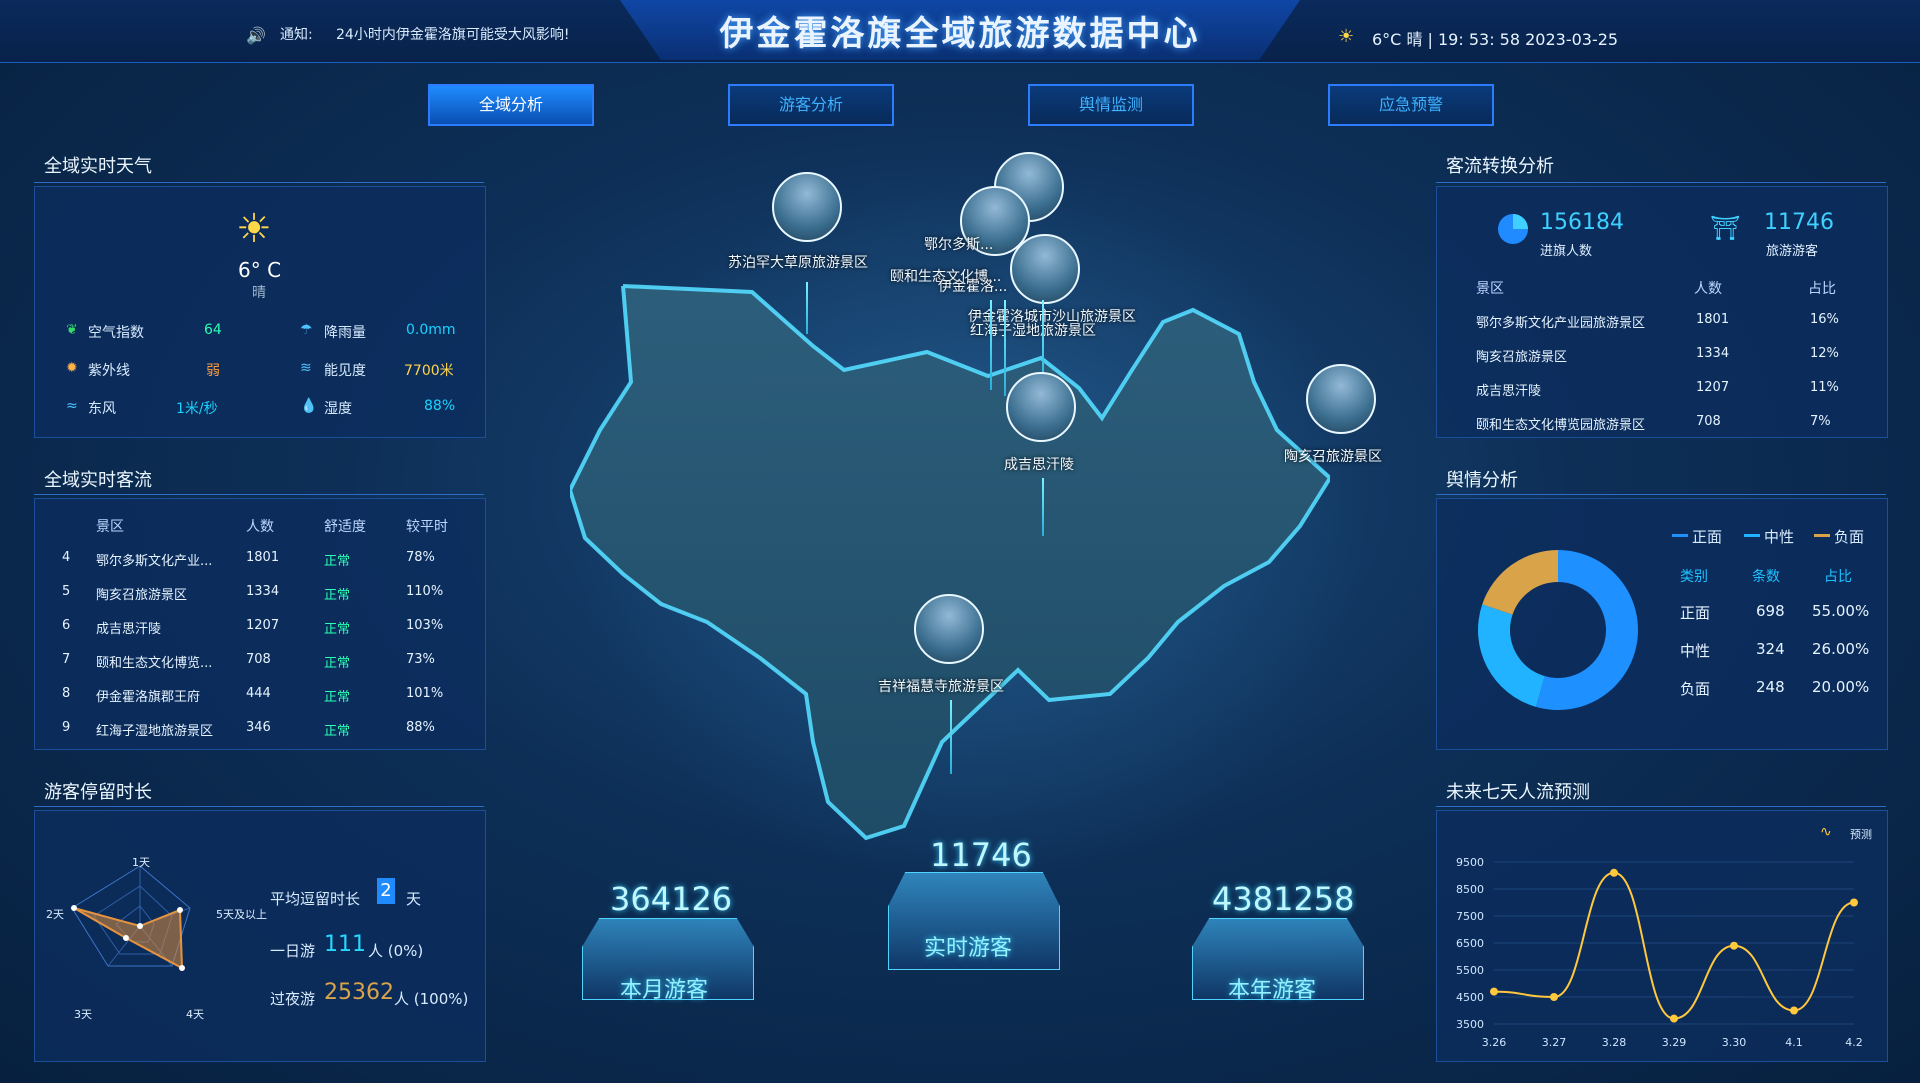 Image resolution: width=1920 pixels, height=1083 pixels. I want to click on weather-condition: 晴, so click(259, 293).